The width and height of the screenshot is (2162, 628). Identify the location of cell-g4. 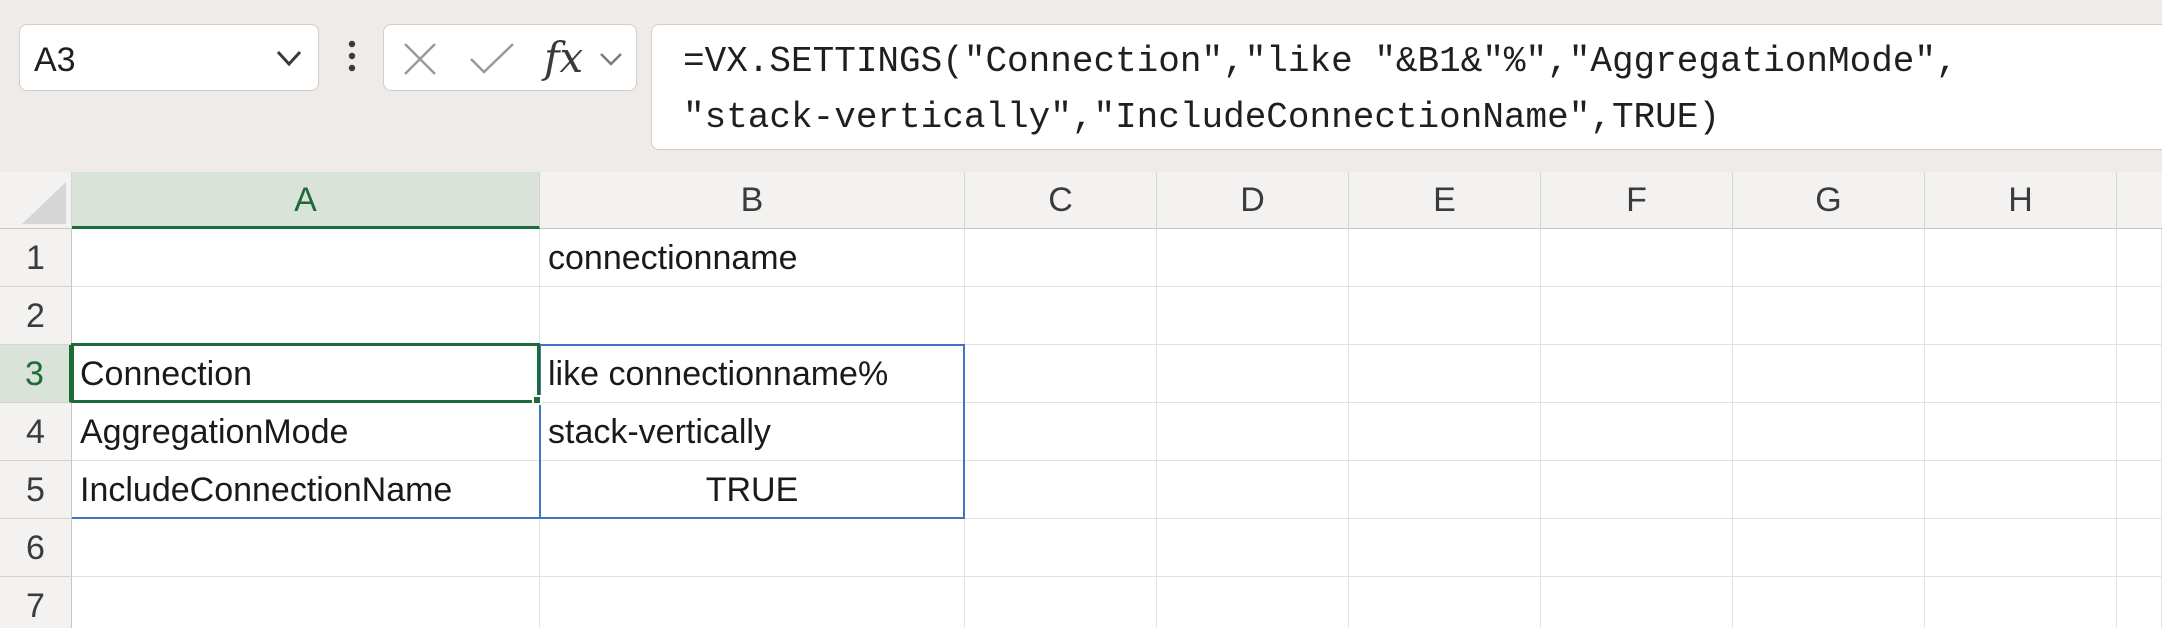
(1829, 432).